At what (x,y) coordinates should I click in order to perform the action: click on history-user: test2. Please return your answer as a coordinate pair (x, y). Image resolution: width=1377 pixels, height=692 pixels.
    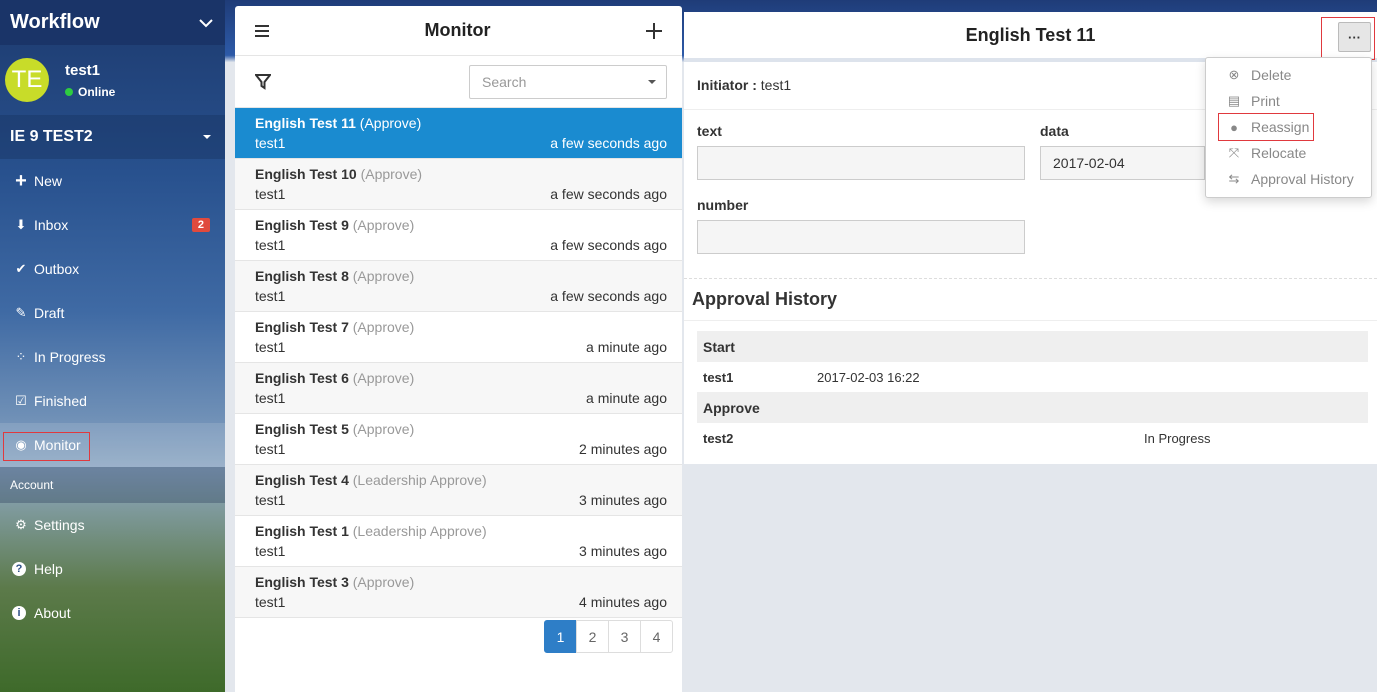
    Looking at the image, I should click on (718, 438).